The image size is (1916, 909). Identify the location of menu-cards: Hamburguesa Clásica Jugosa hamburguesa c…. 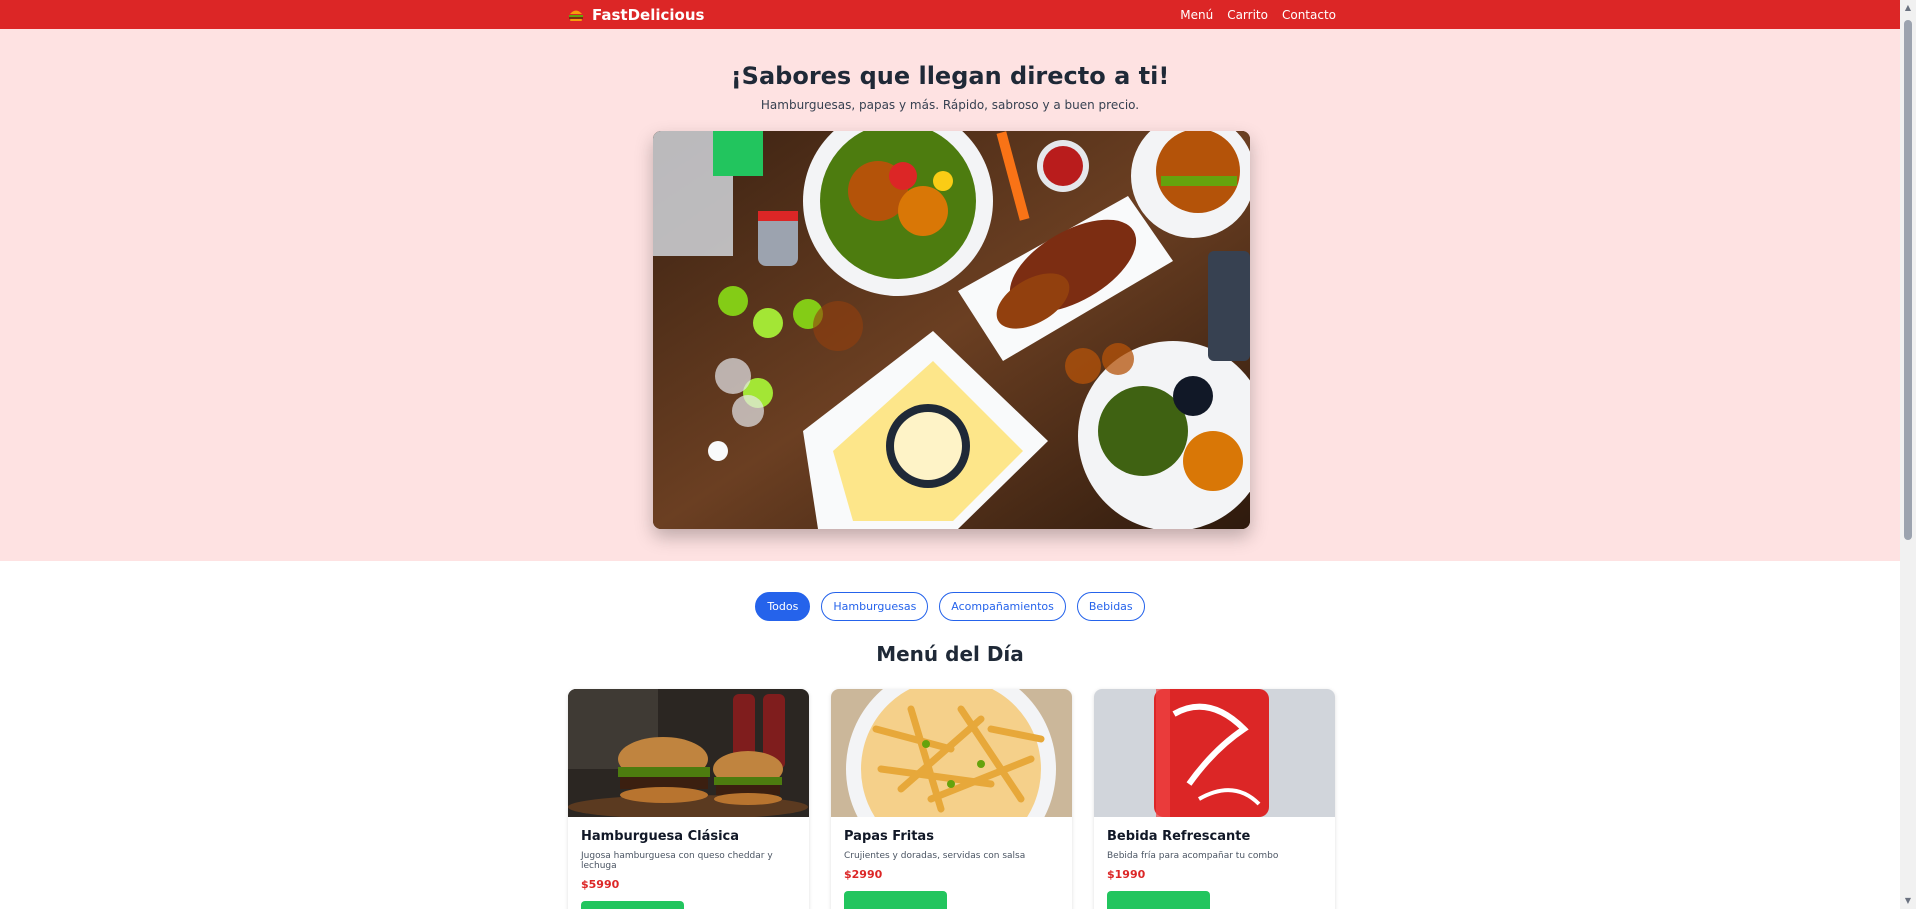
(951, 799).